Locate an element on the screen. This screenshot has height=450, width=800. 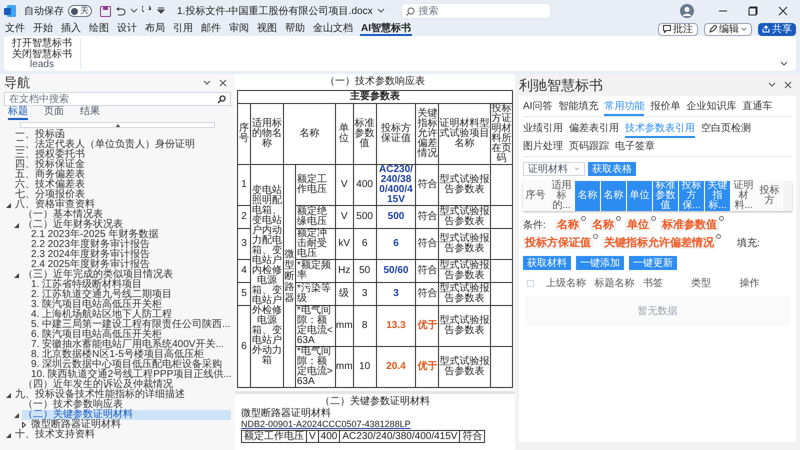
collapse-ribbon-icon is located at coordinates (784, 64).